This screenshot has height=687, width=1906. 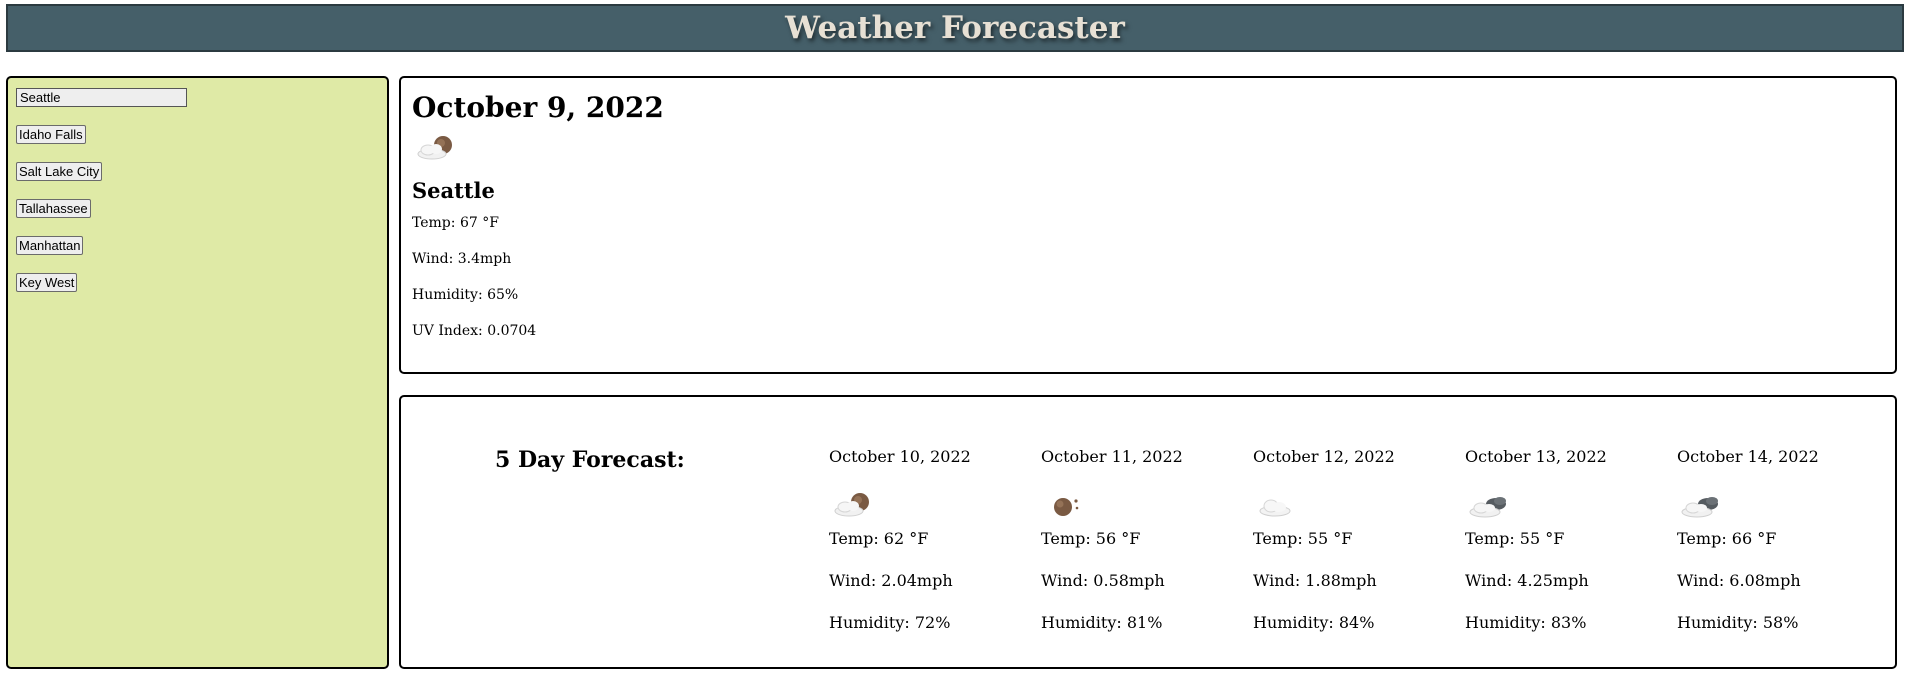 I want to click on forecast-date: October 11, 2022, so click(x=1112, y=456).